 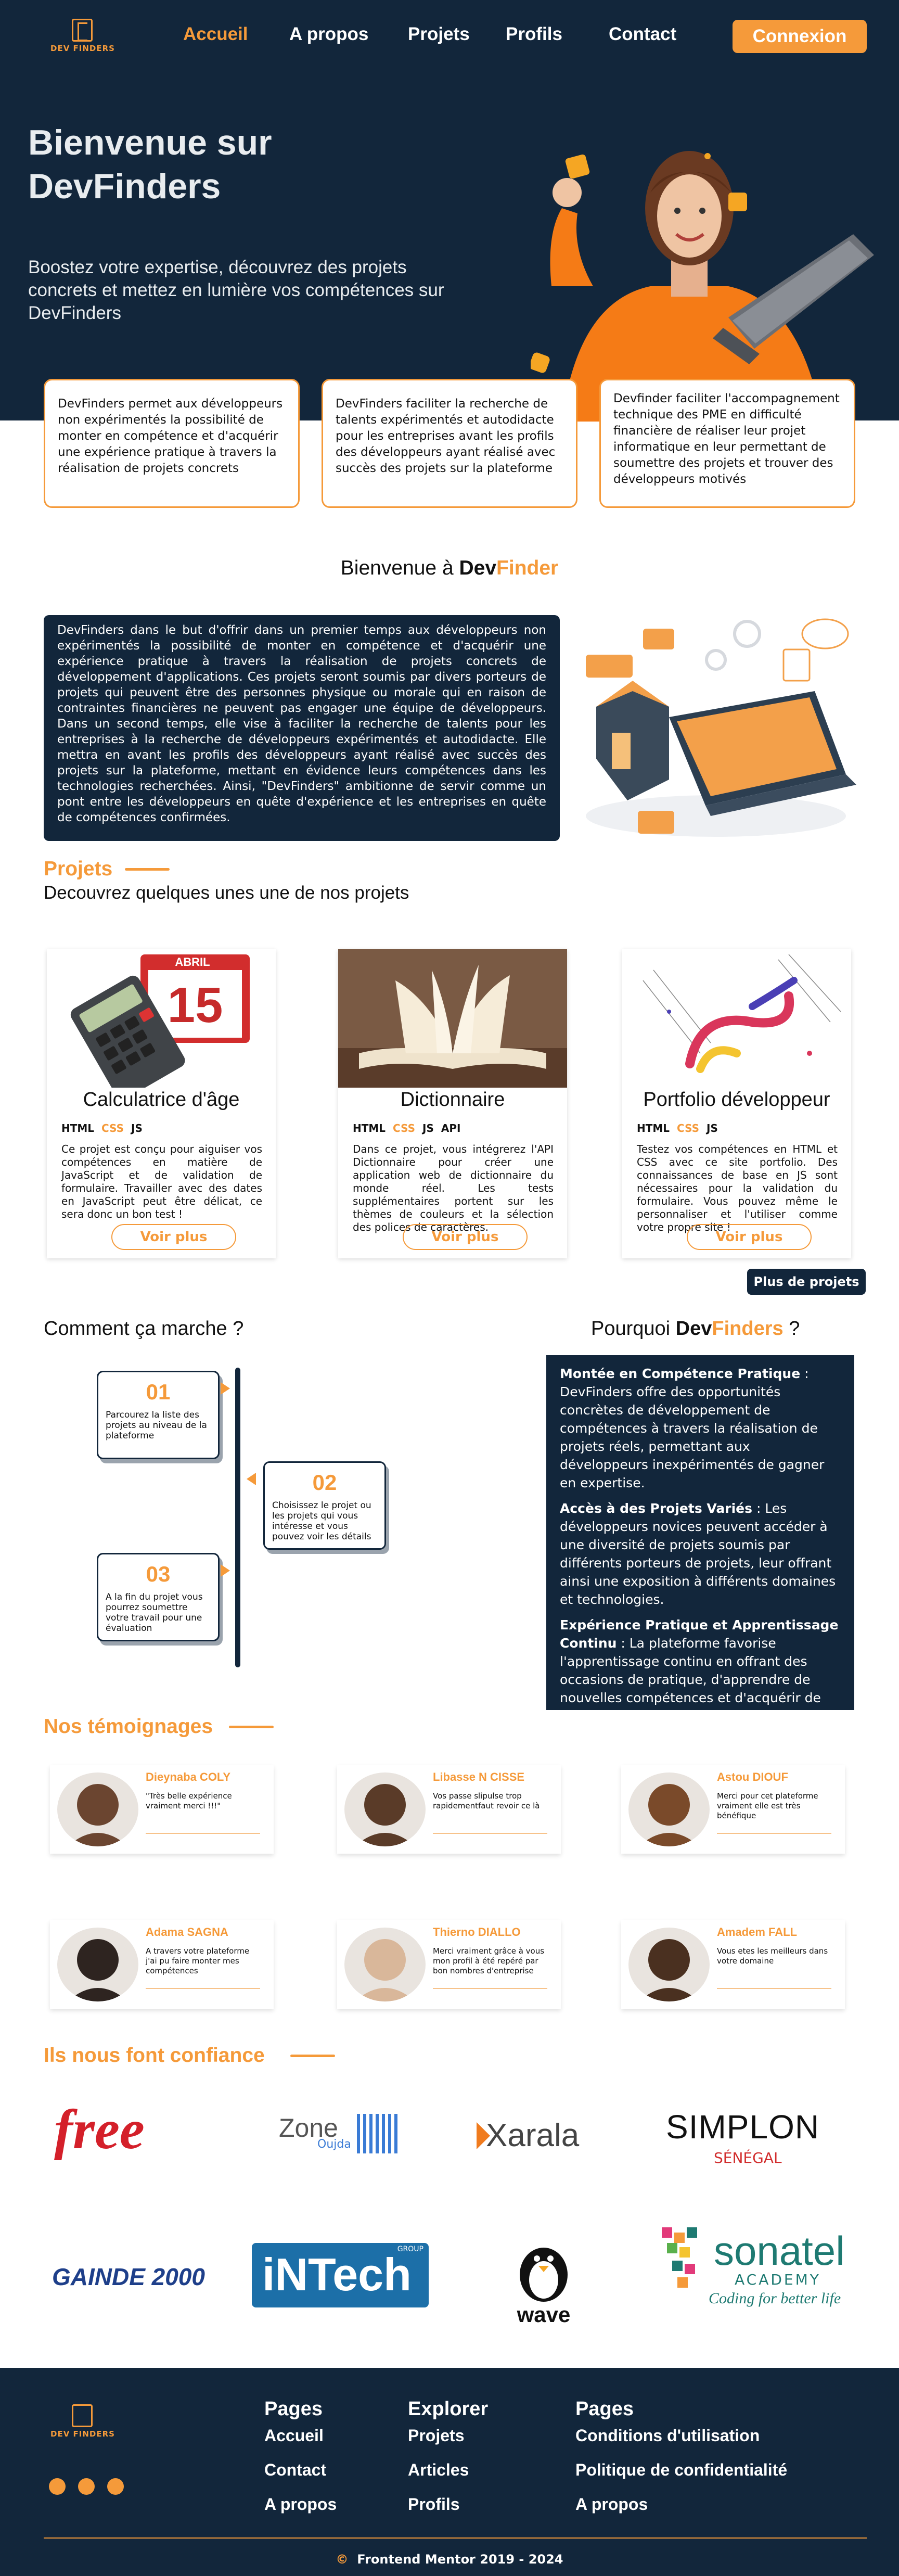 I want to click on footer-divider, so click(x=455, y=2538).